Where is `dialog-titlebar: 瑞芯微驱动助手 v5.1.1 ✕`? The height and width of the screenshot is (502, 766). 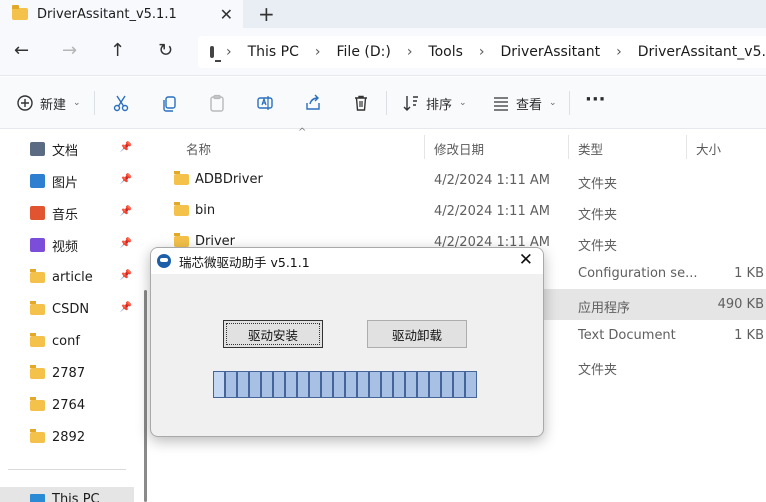 dialog-titlebar: 瑞芯微驱动助手 v5.1.1 ✕ is located at coordinates (347, 261).